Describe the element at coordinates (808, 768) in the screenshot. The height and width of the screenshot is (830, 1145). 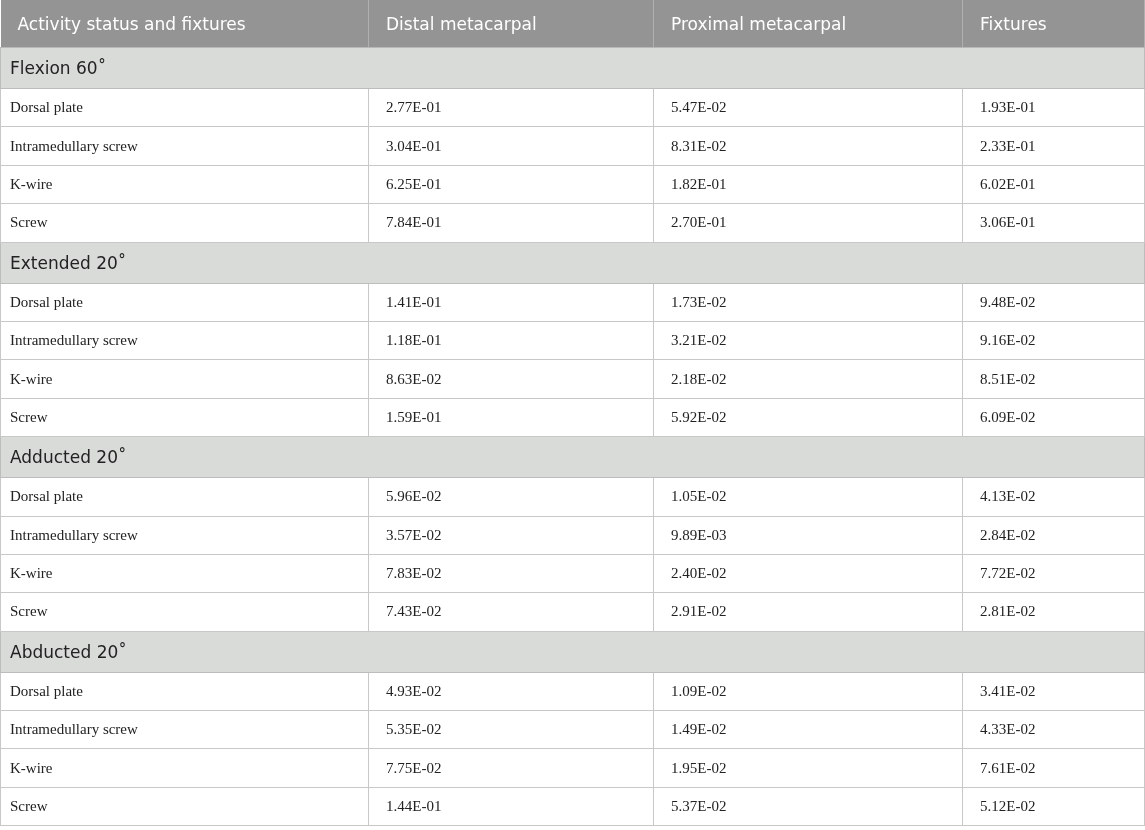
I see `table-cell: 1.95E-02` at that location.